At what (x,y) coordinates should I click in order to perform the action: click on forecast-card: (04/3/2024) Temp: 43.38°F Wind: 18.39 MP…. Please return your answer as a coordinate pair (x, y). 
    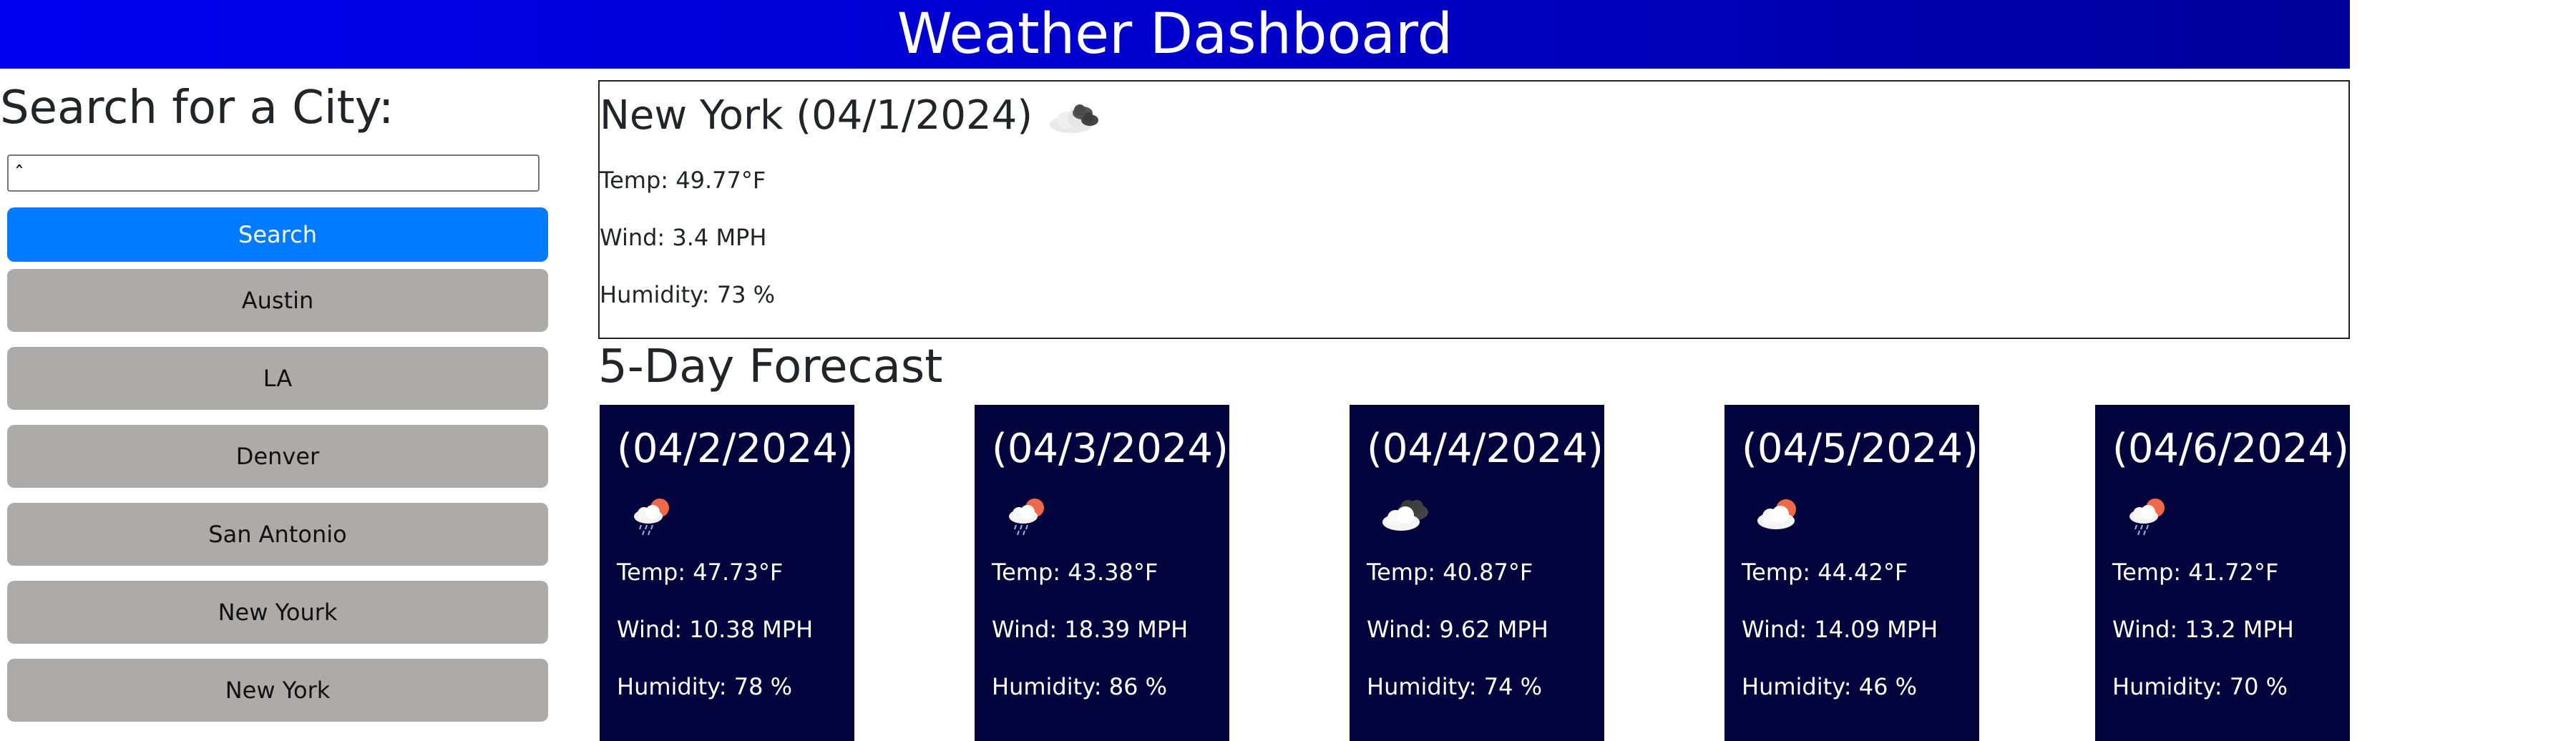
    Looking at the image, I should click on (1102, 573).